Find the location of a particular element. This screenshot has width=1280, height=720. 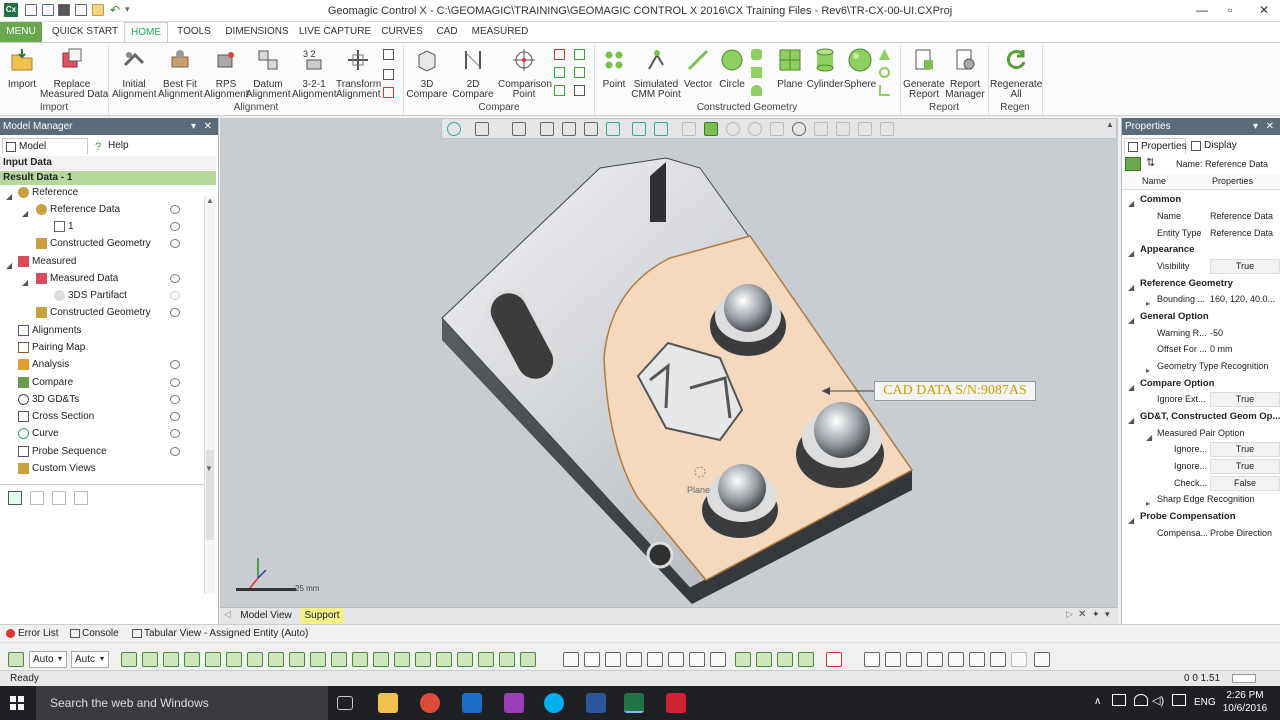

select-poly-icon is located at coordinates (755, 129).